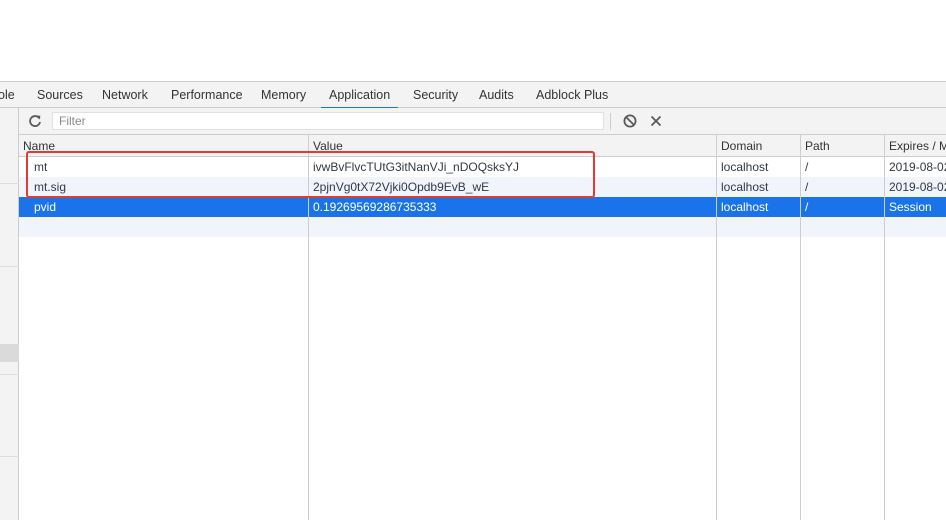 The image size is (946, 520). Describe the element at coordinates (910, 207) in the screenshot. I see `cookie-expires: Session` at that location.